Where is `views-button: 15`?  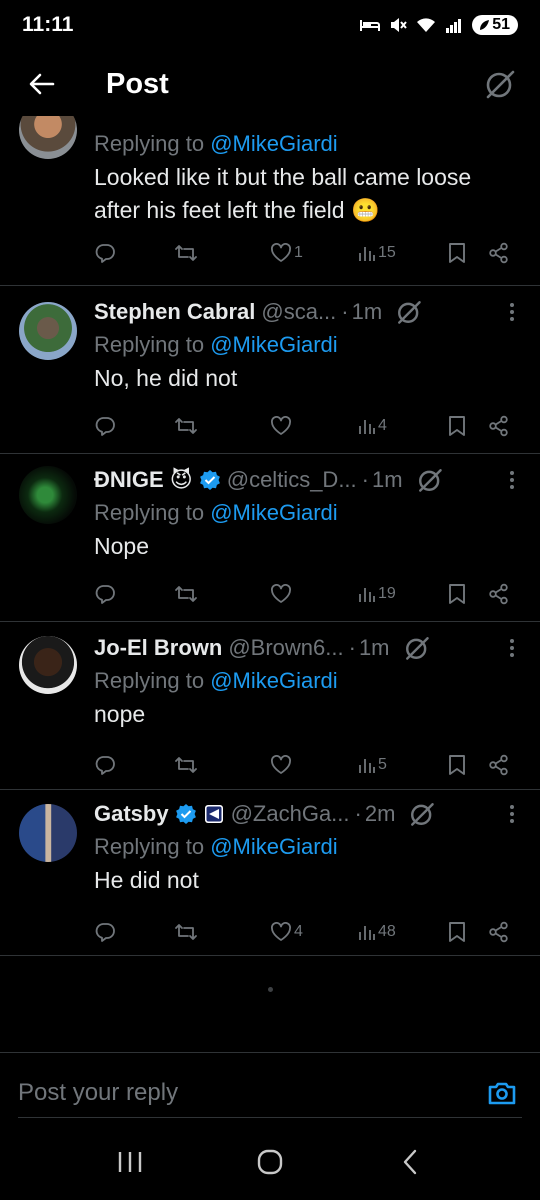 views-button: 15 is located at coordinates (377, 253).